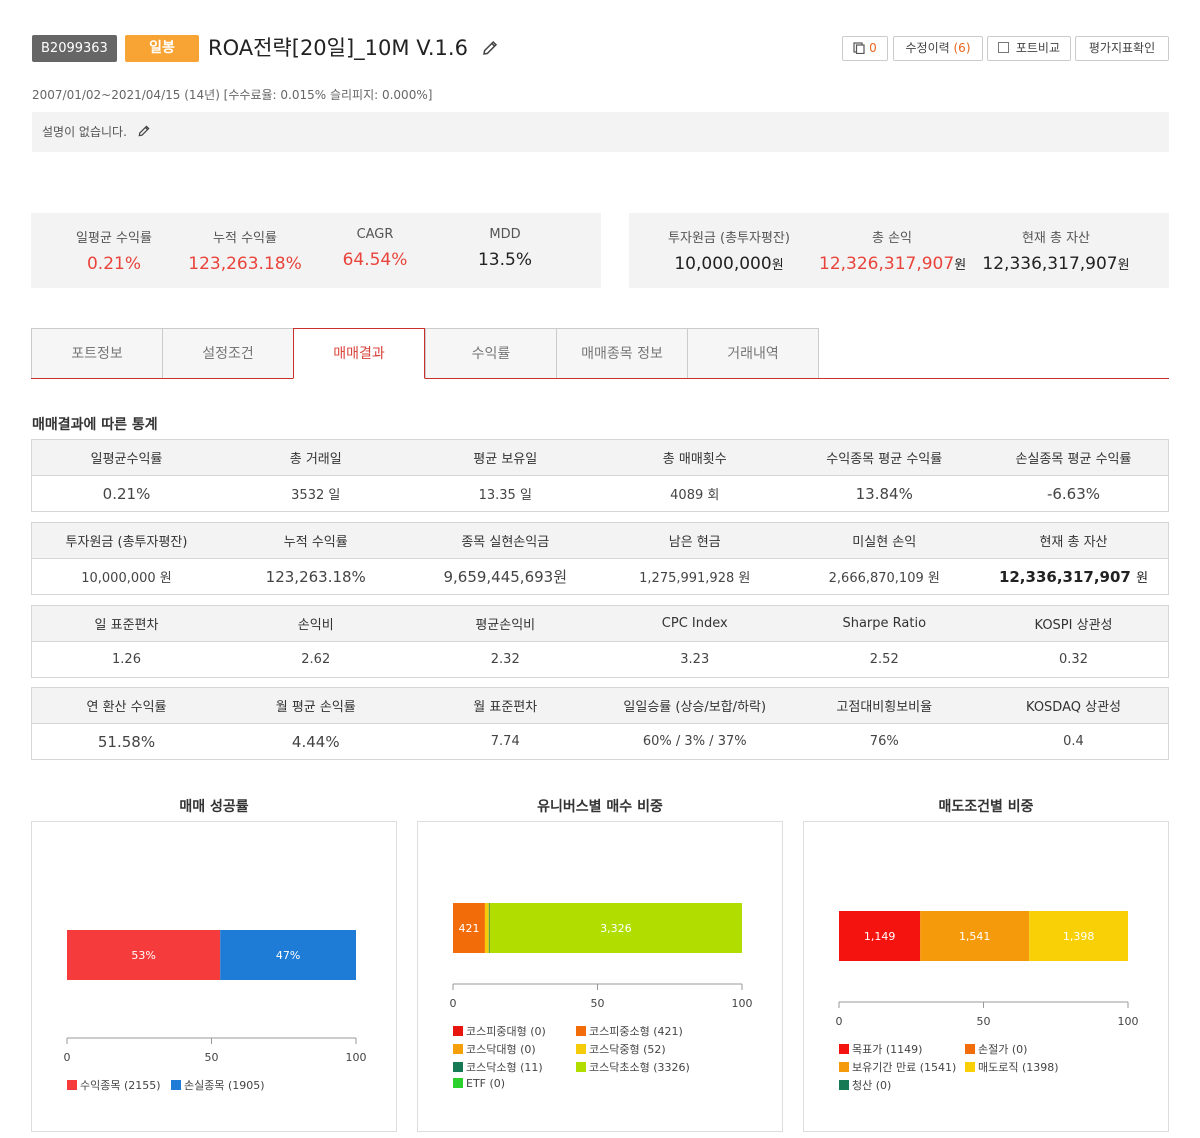 This screenshot has width=1200, height=1138. What do you see at coordinates (505, 705) in the screenshot?
I see `stat-header: 월 표준편차` at bounding box center [505, 705].